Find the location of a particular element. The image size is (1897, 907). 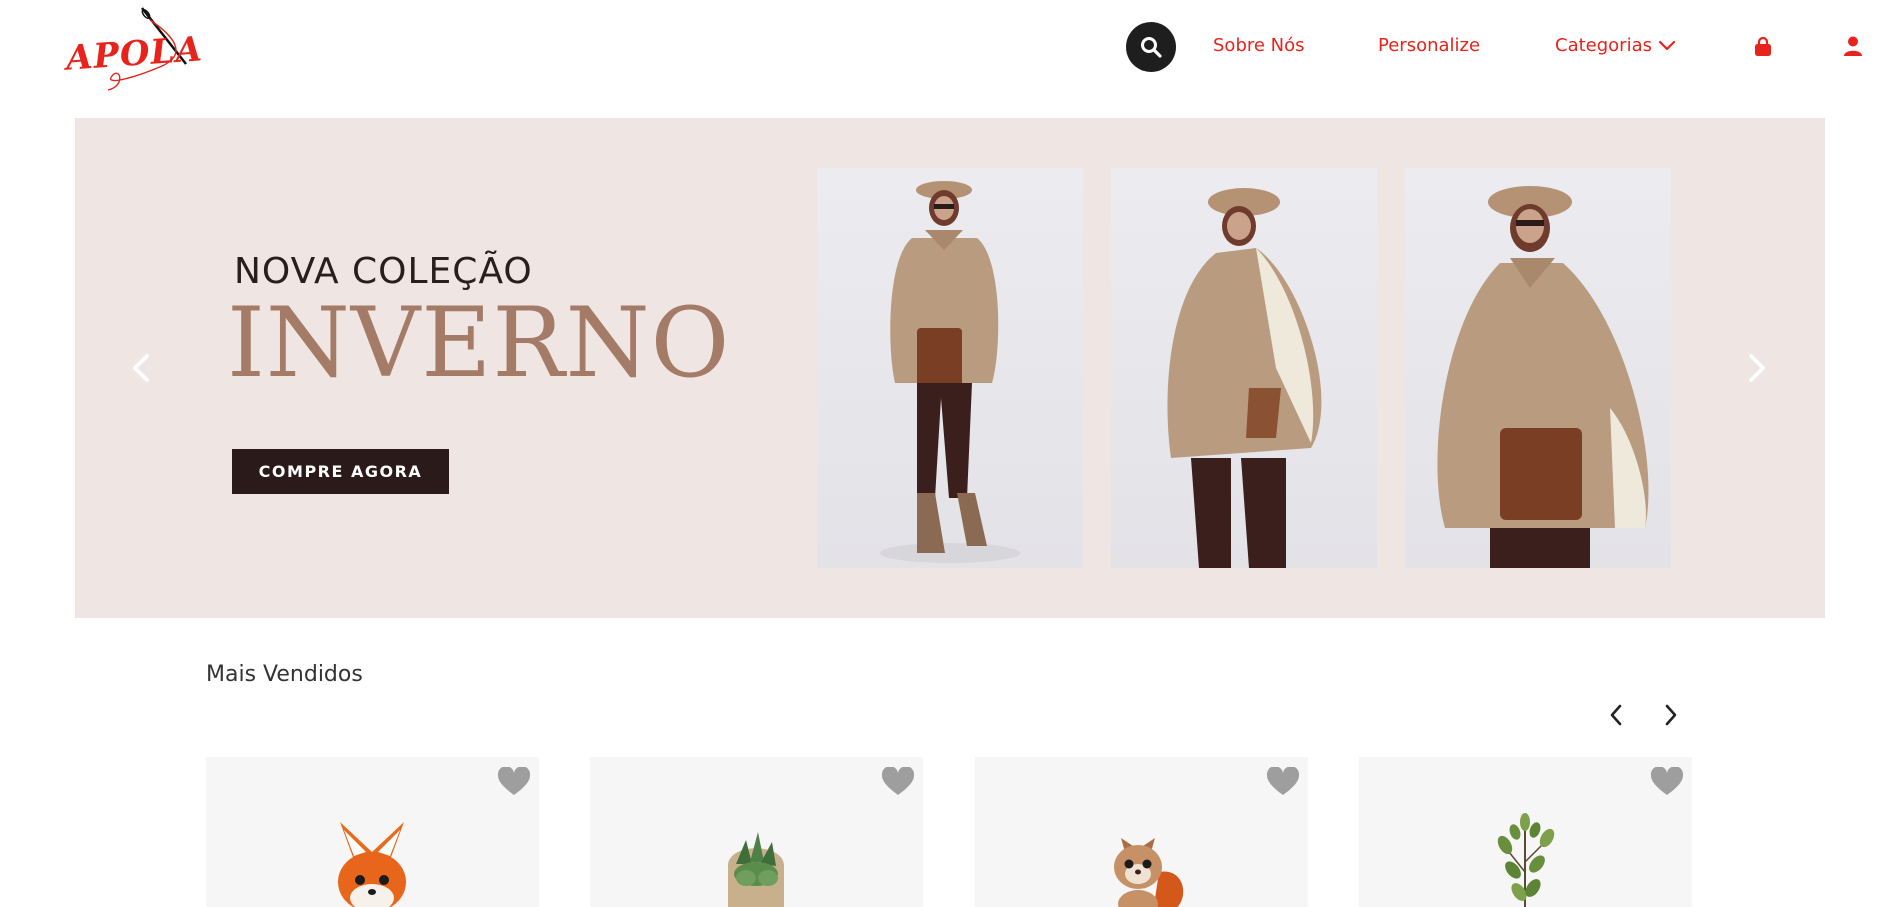

leafy-plant-image is located at coordinates (1526, 860).